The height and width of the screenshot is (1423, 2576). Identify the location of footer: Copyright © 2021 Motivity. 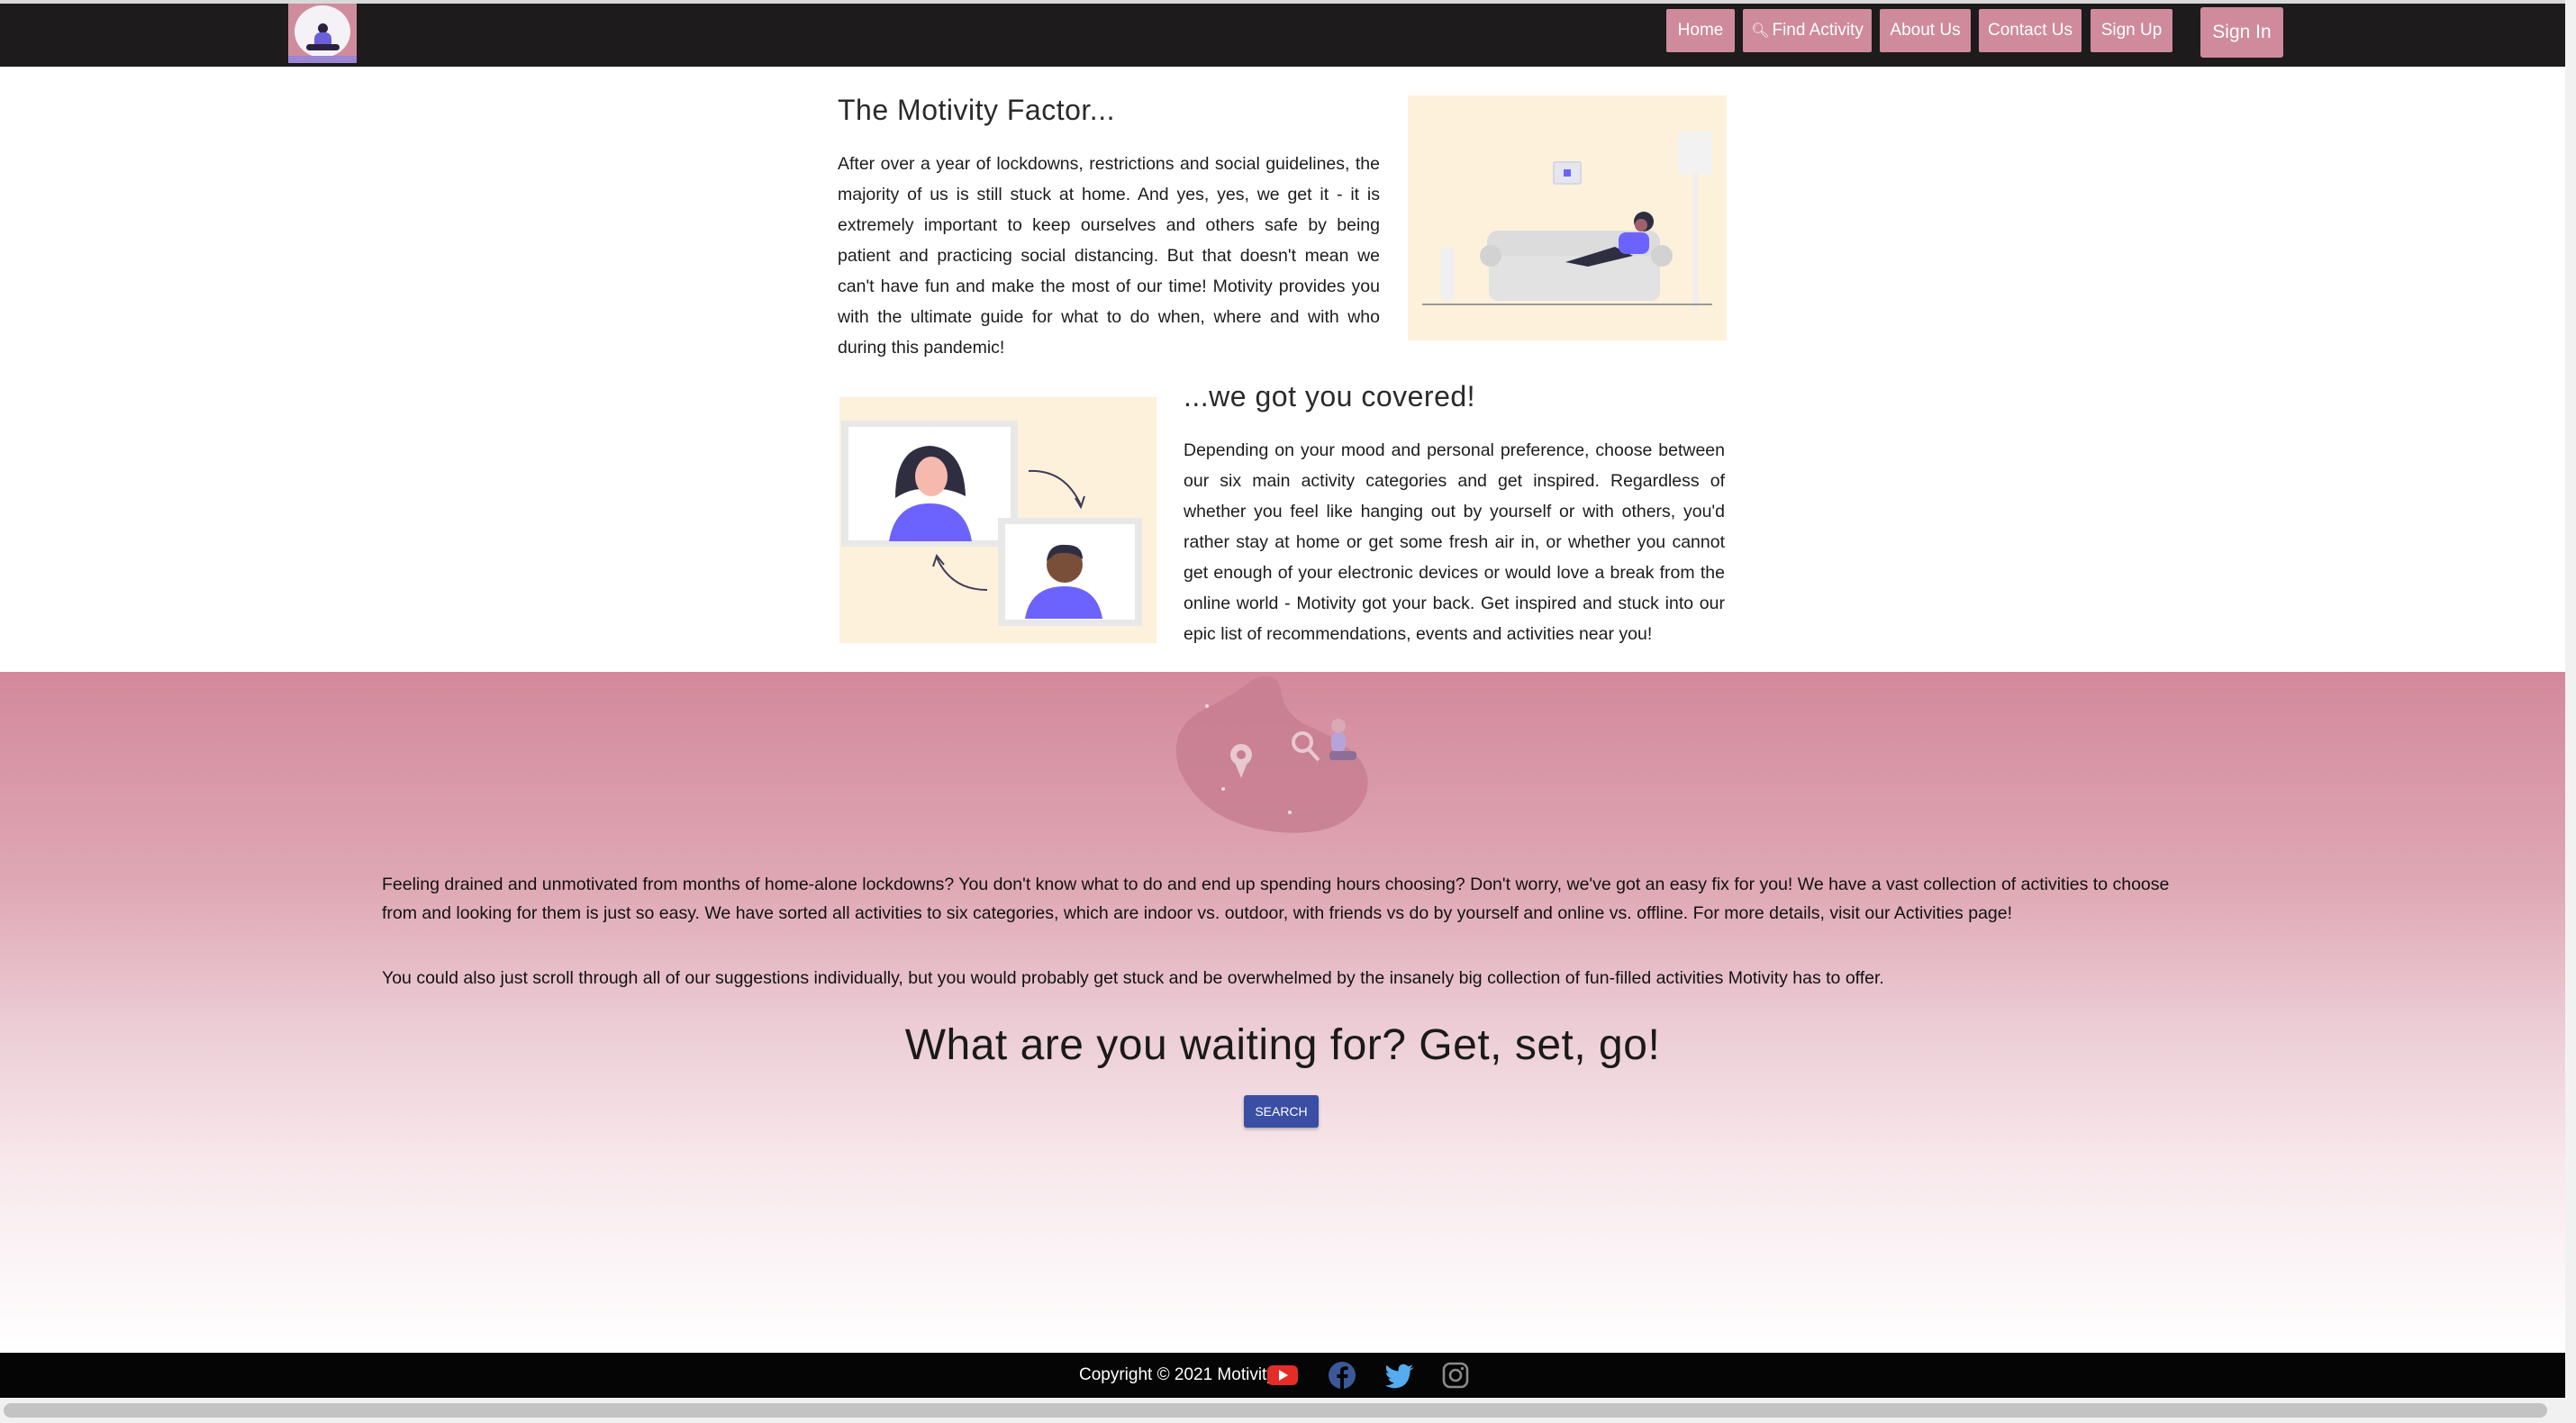
(1282, 1375).